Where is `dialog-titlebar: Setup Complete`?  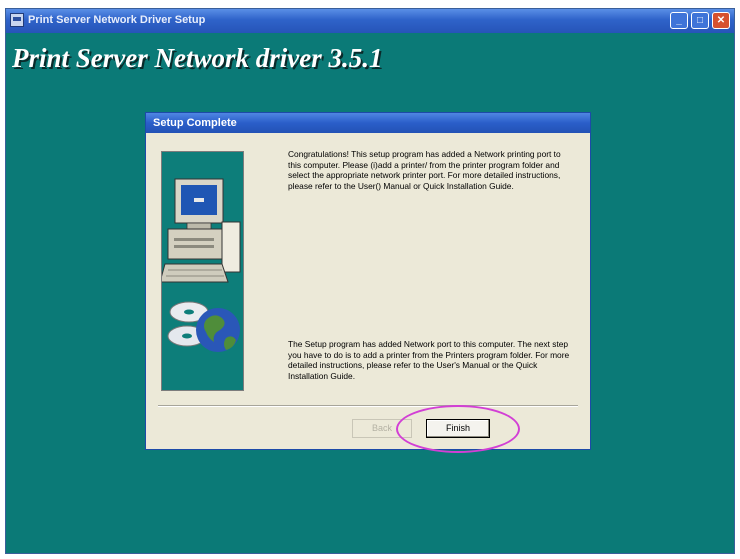
dialog-titlebar: Setup Complete is located at coordinates (368, 123).